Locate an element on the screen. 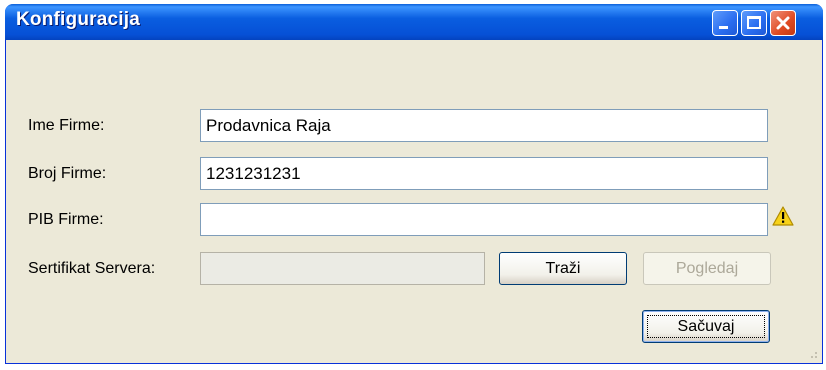  resize-grip-icon is located at coordinates (812, 353).